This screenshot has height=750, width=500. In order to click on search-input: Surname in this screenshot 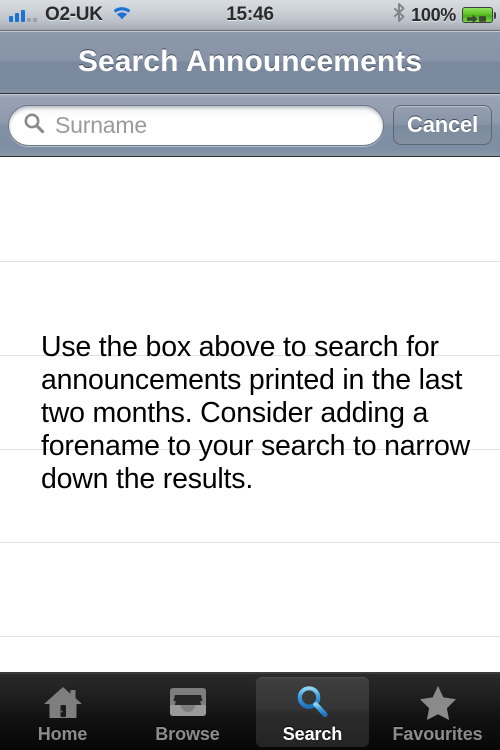, I will do `click(196, 125)`.